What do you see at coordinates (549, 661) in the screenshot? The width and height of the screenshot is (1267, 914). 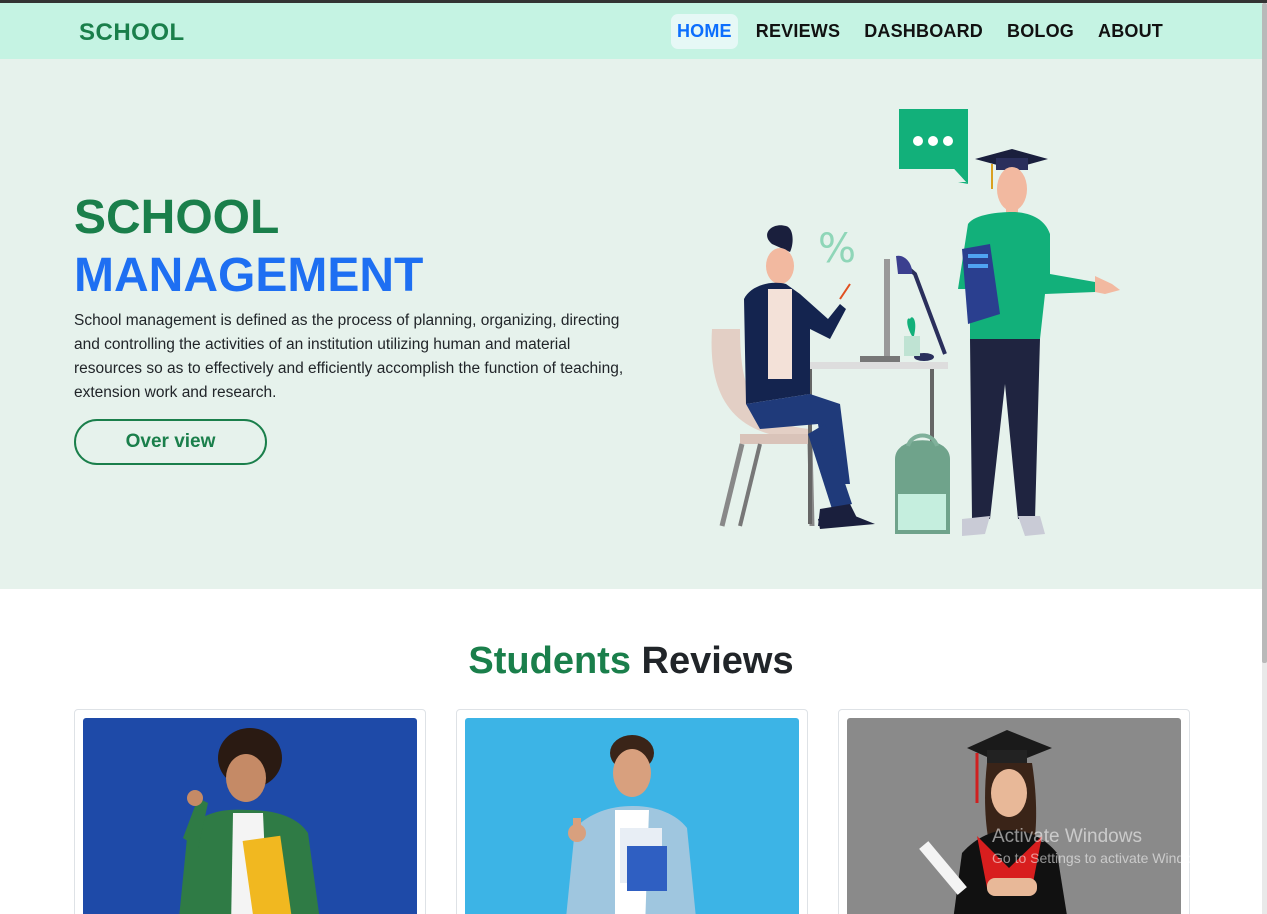 I see `reviews-title-green: Students` at bounding box center [549, 661].